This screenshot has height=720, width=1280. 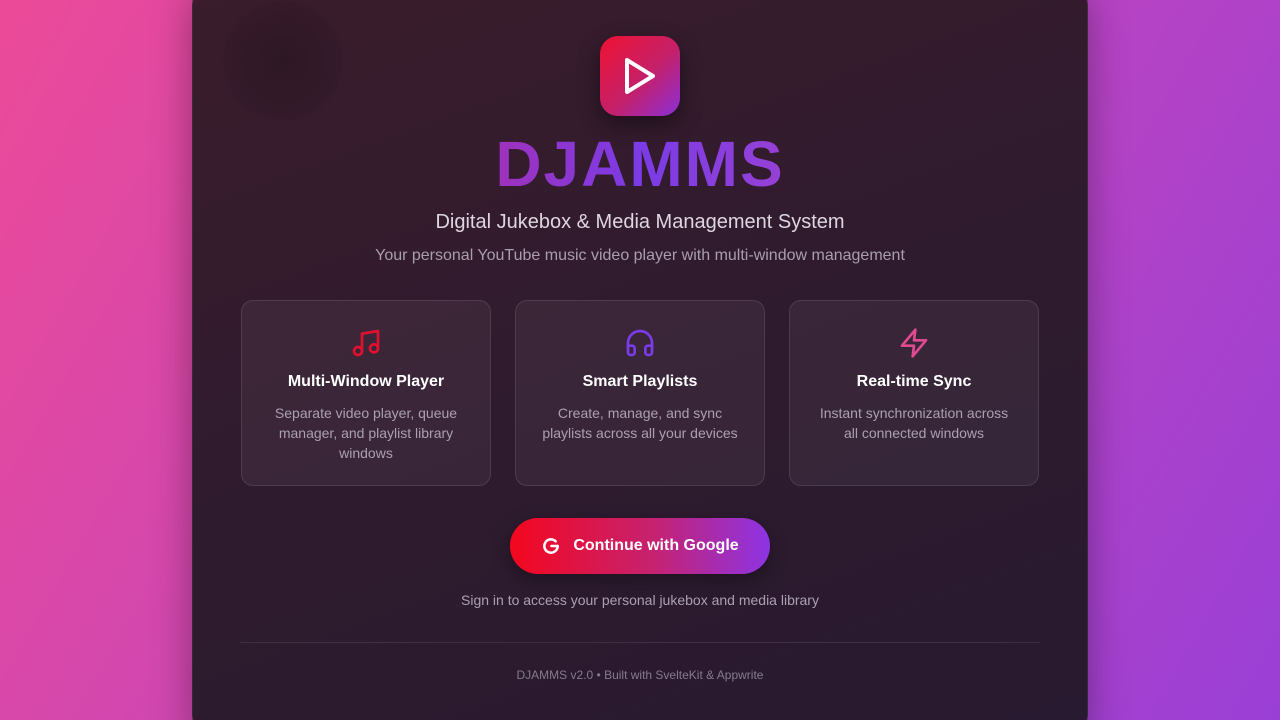 I want to click on card-decoration, so click(x=283, y=61).